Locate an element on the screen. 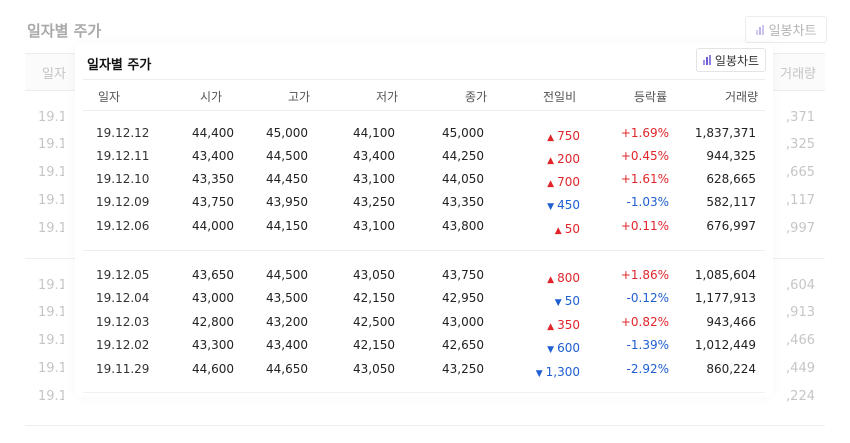  row-high: 44,500 is located at coordinates (287, 156).